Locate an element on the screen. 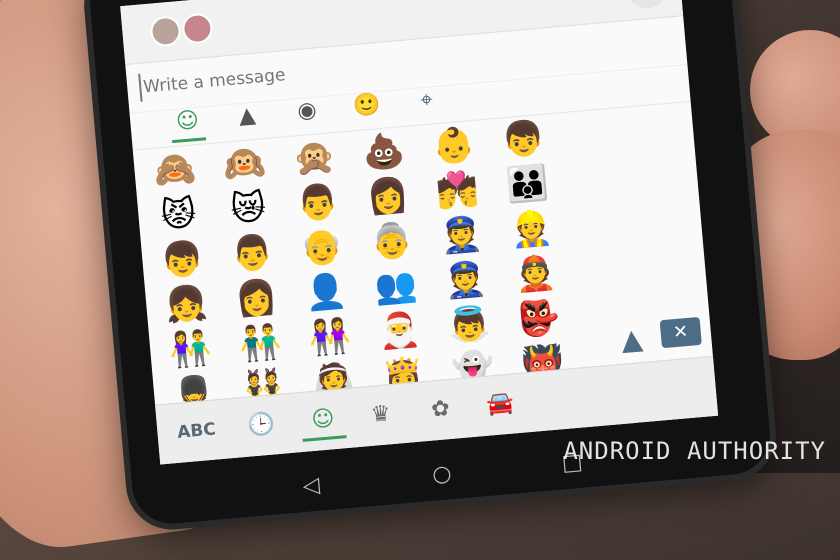 This screenshot has height=560, width=840. backspace-button: ✕ is located at coordinates (680, 332).